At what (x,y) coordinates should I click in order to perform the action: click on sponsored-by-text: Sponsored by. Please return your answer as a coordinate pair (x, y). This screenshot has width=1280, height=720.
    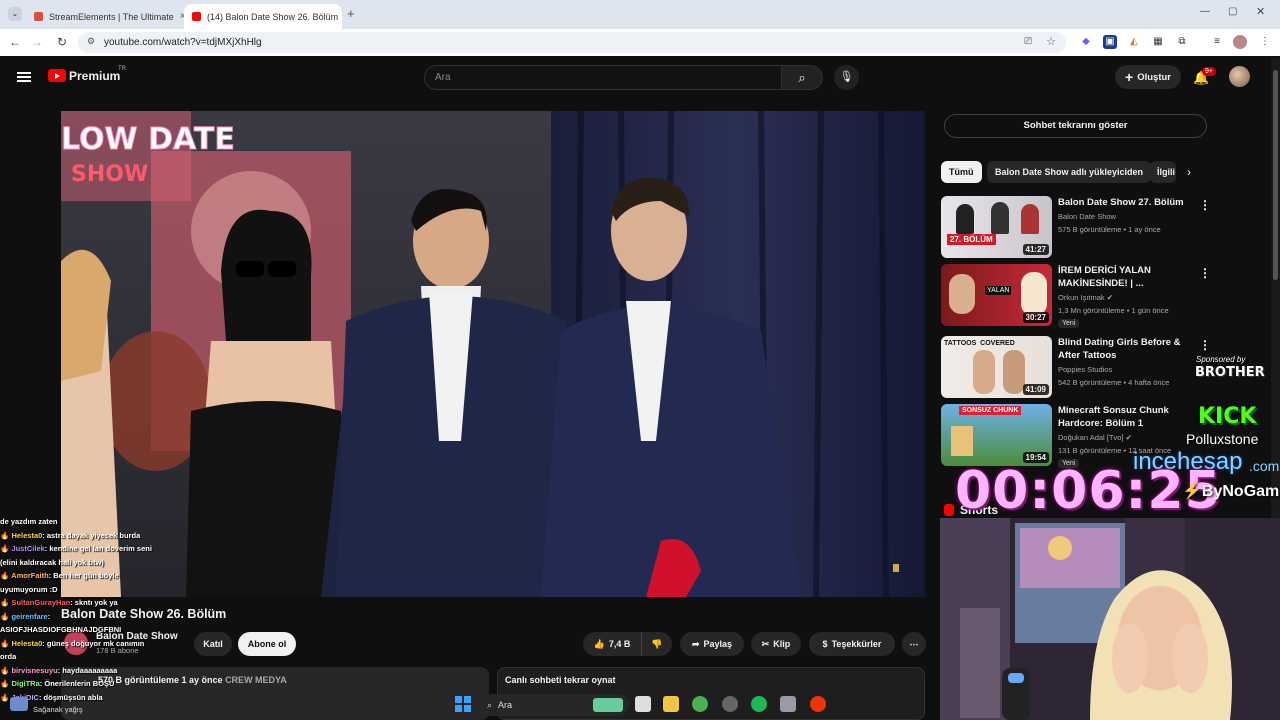
    Looking at the image, I should click on (1221, 359).